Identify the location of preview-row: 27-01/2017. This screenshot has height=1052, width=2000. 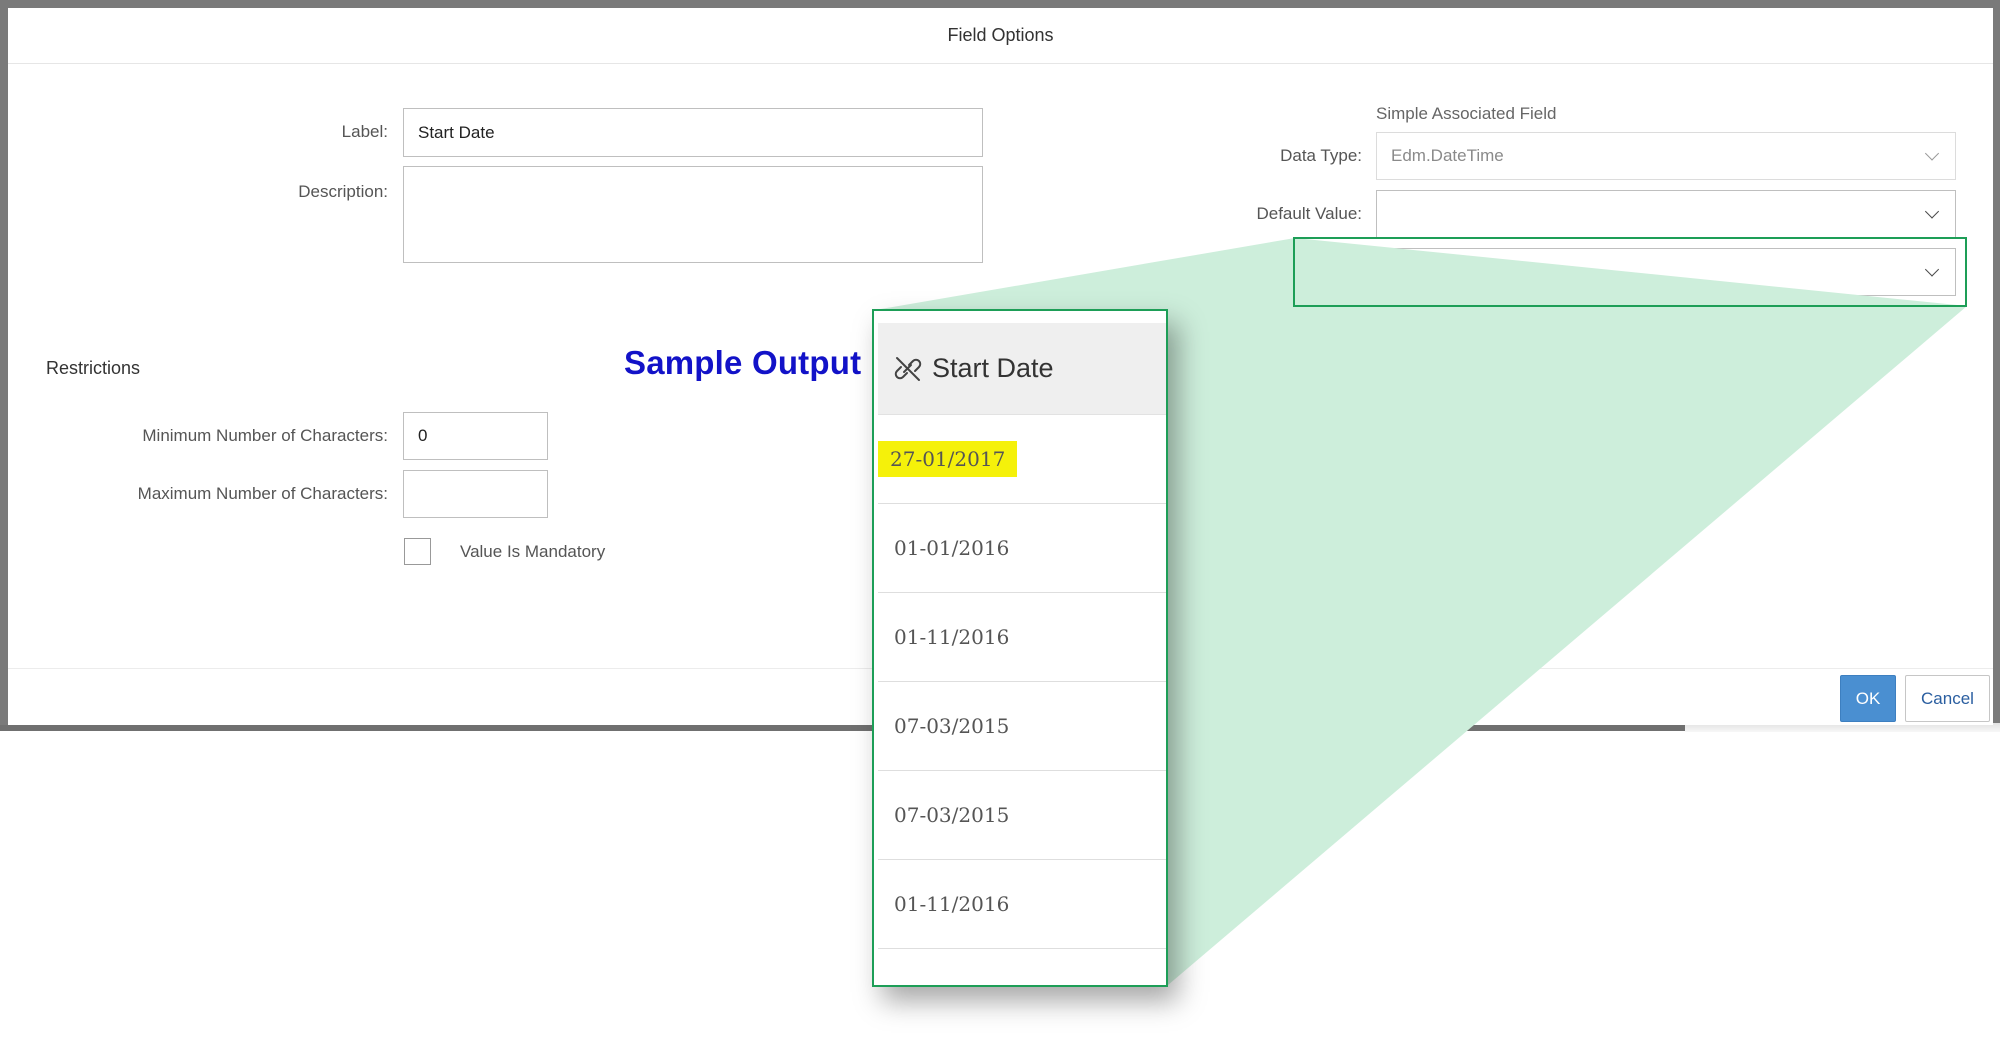
(1022, 459).